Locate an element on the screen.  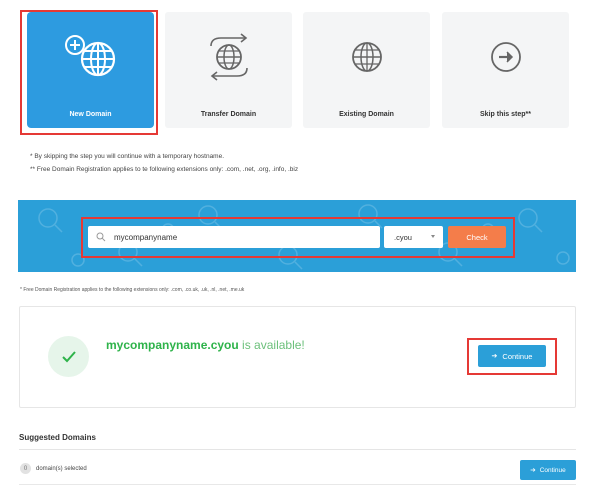
availability-status: is available! is located at coordinates (271, 345).